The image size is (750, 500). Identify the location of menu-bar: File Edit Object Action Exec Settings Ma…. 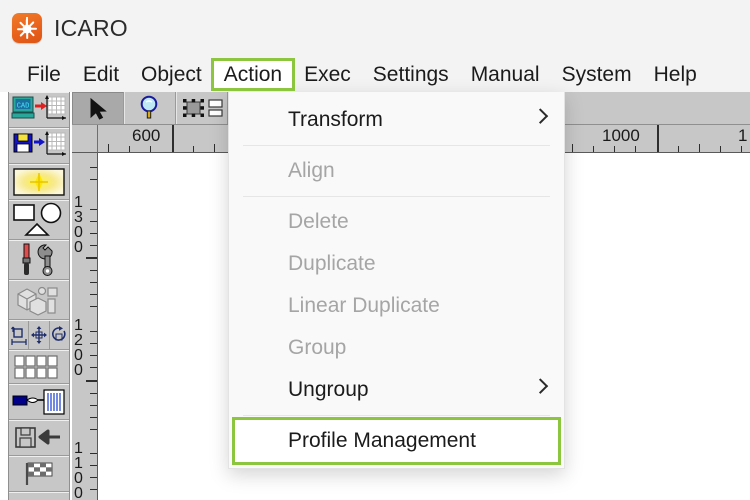
(375, 74).